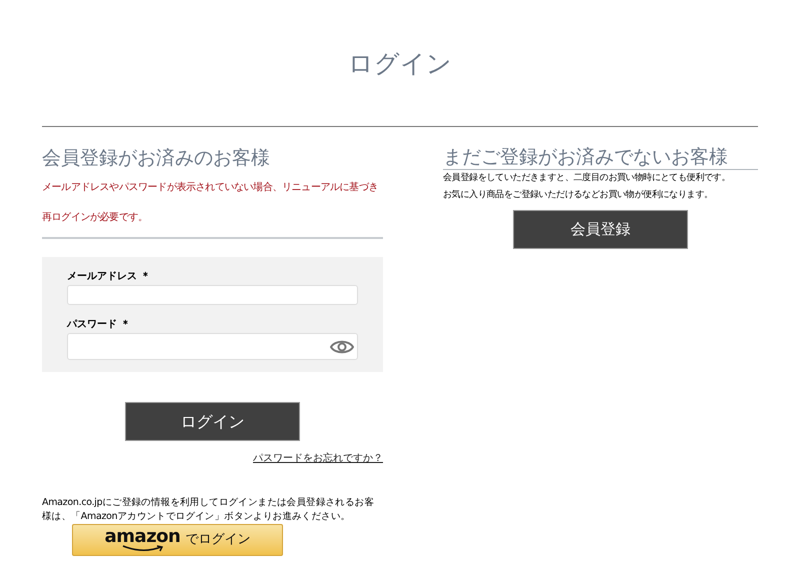 This screenshot has width=800, height=567. What do you see at coordinates (208, 510) in the screenshot?
I see `amazon-note: Amazon.co.jpにご登録の情報を利用してログインまたは会員登録されるお客様は、「Amazonアカウントでログイン」ボタンよりお進みください。` at bounding box center [208, 510].